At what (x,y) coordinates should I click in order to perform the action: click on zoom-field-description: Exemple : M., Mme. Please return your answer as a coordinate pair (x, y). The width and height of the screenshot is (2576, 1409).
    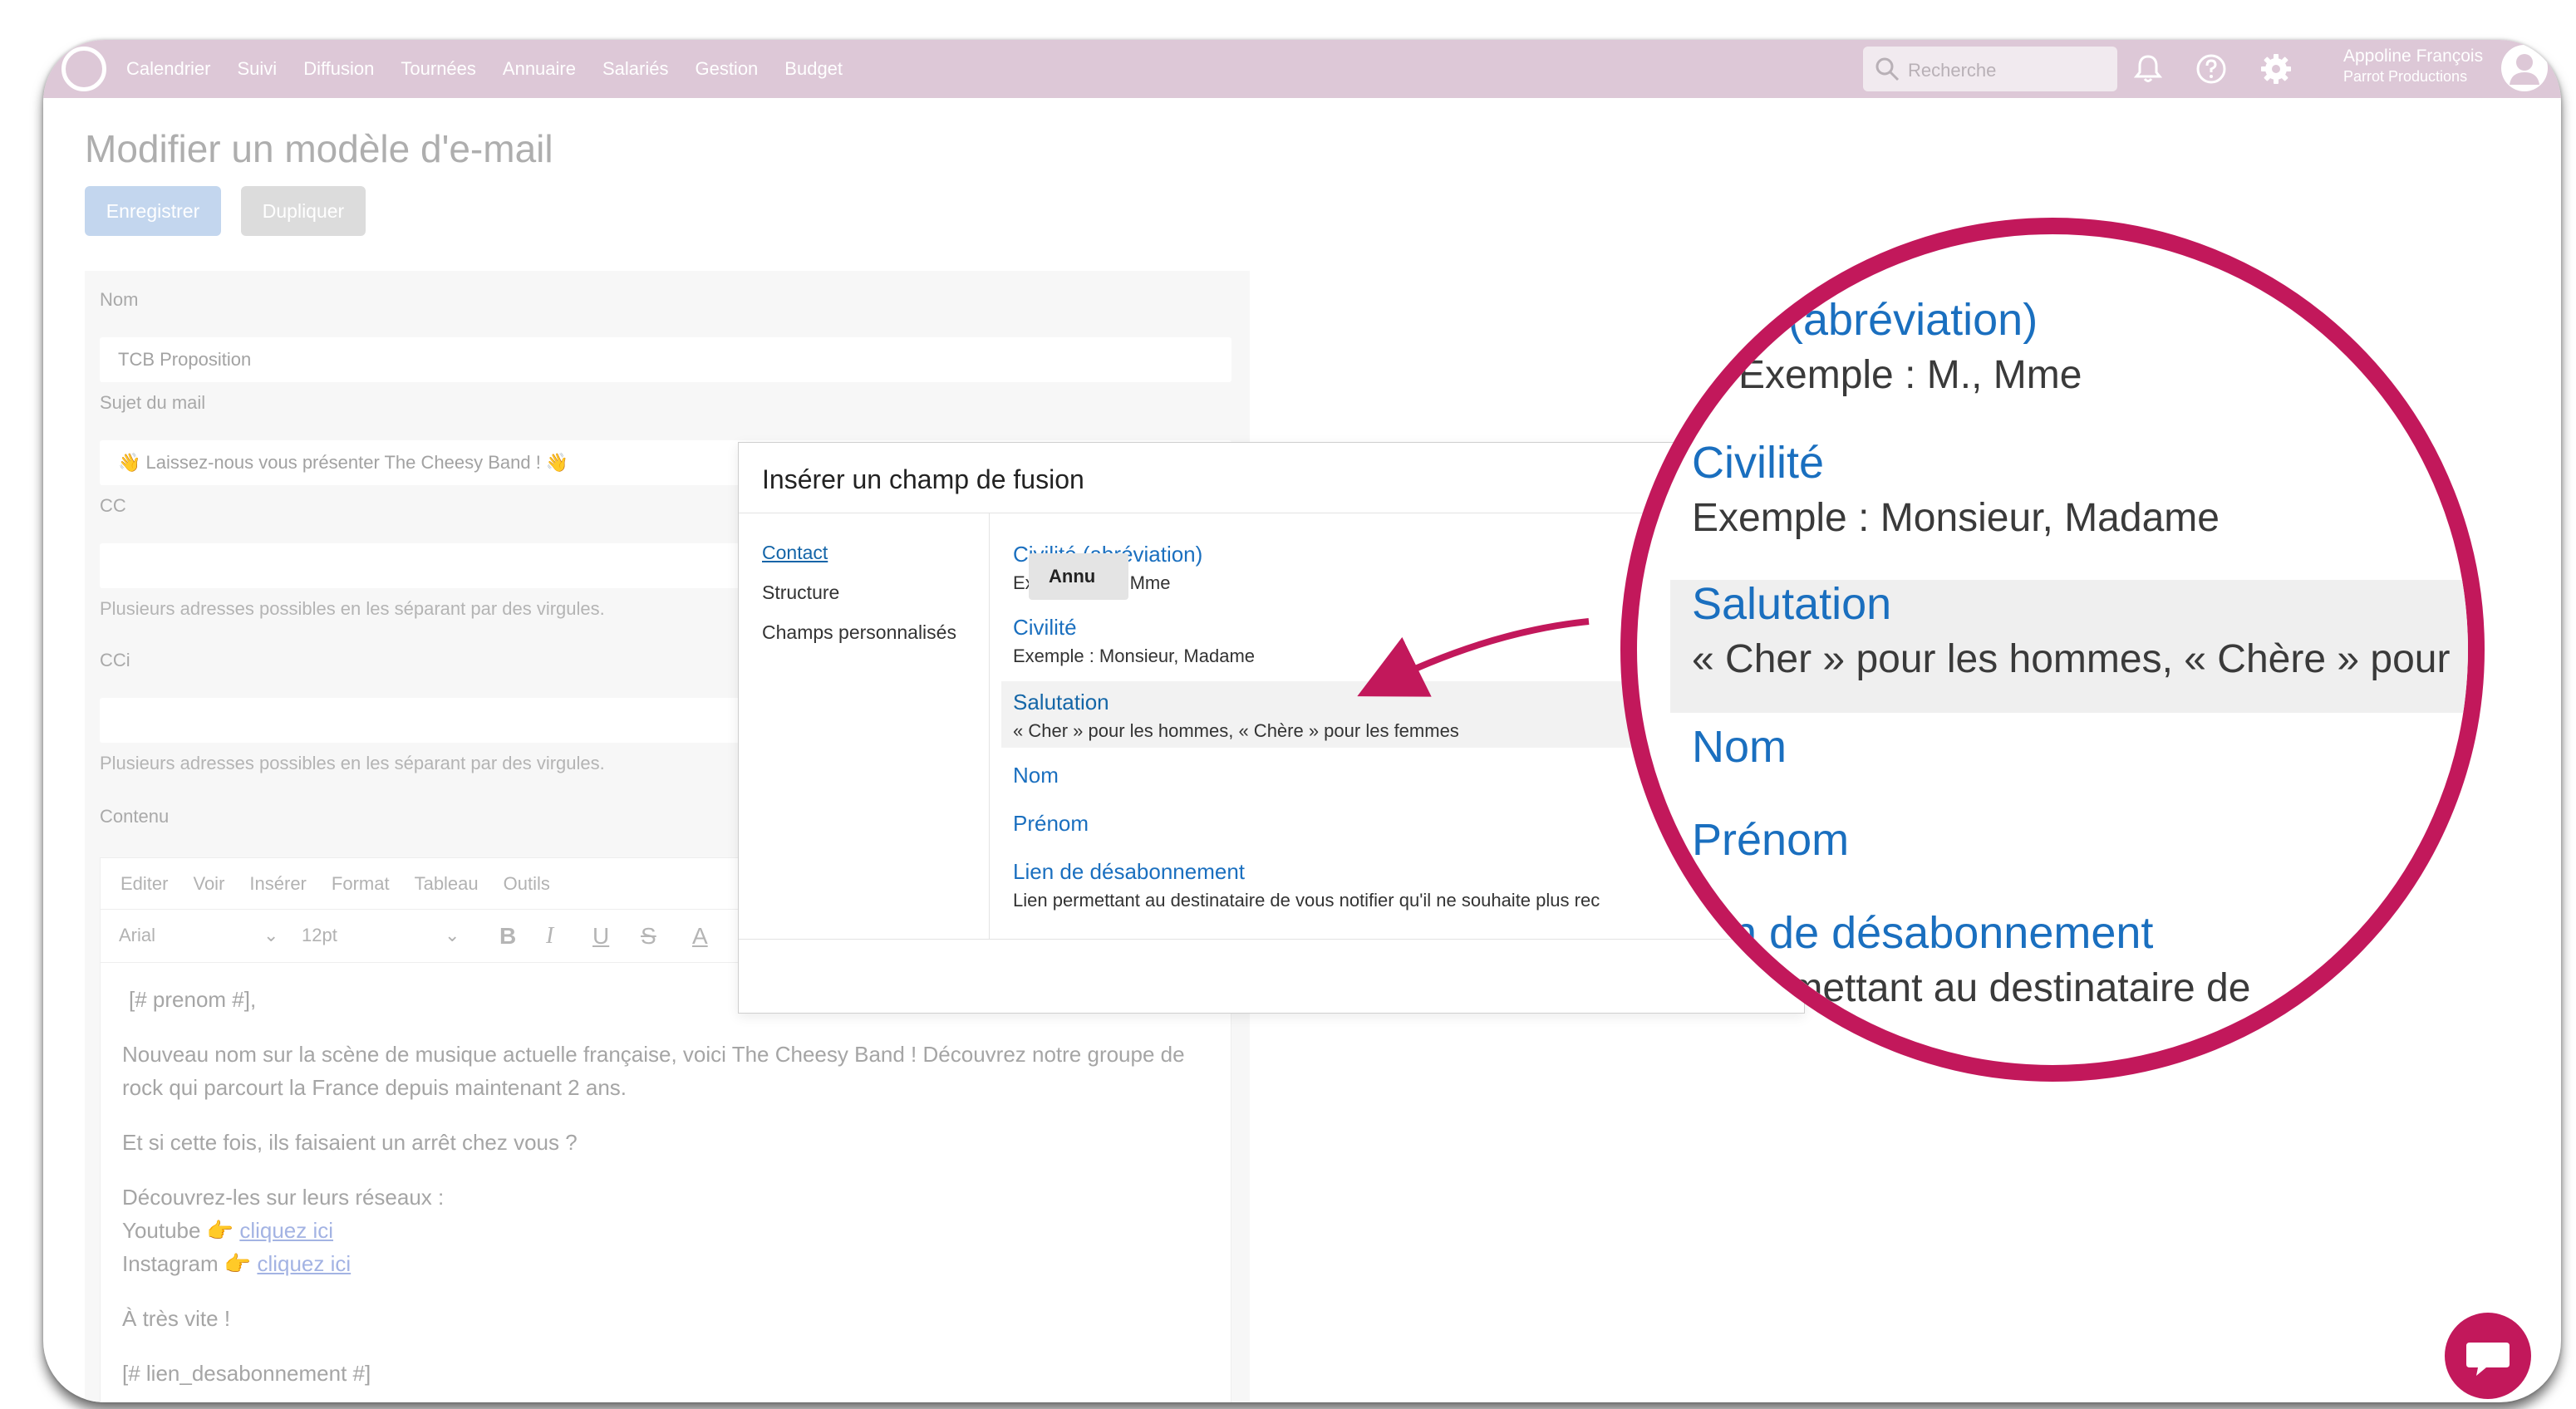
    Looking at the image, I should click on (1910, 375).